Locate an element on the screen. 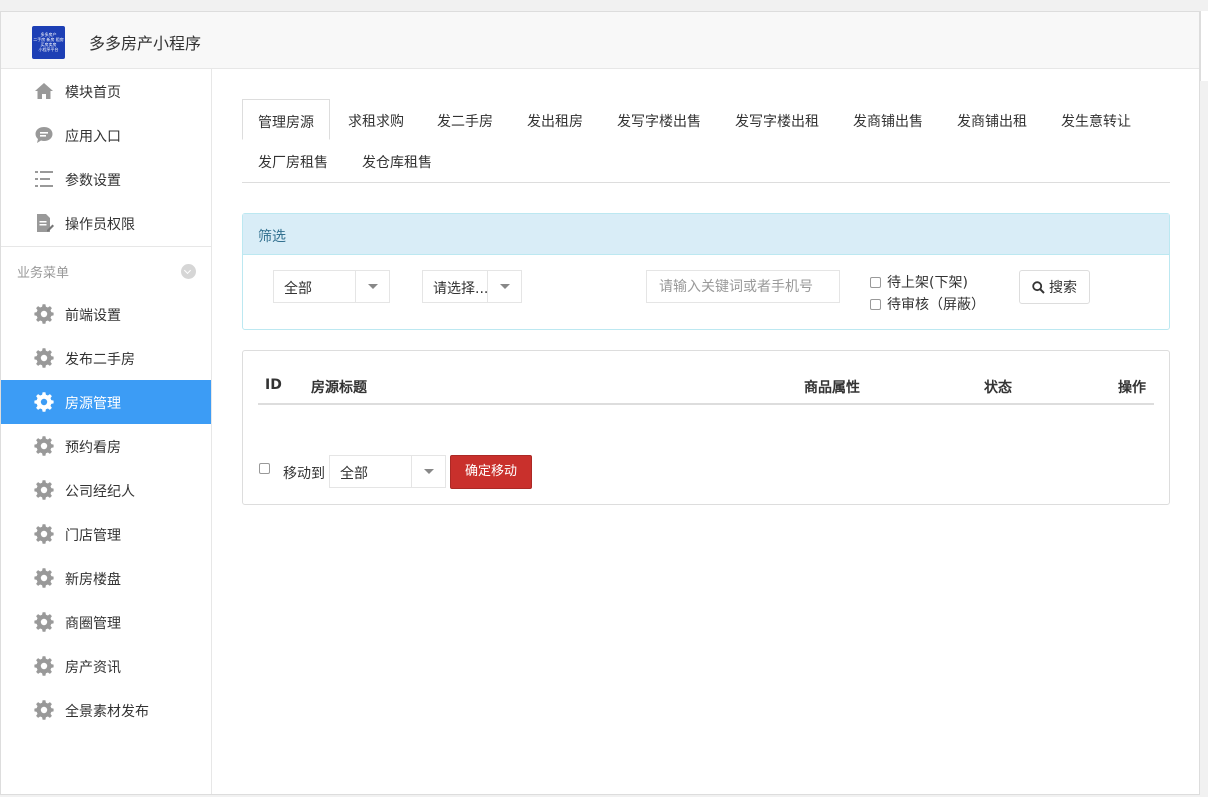  pending-review-checkbox: 待审核（屏蔽） is located at coordinates (927, 304).